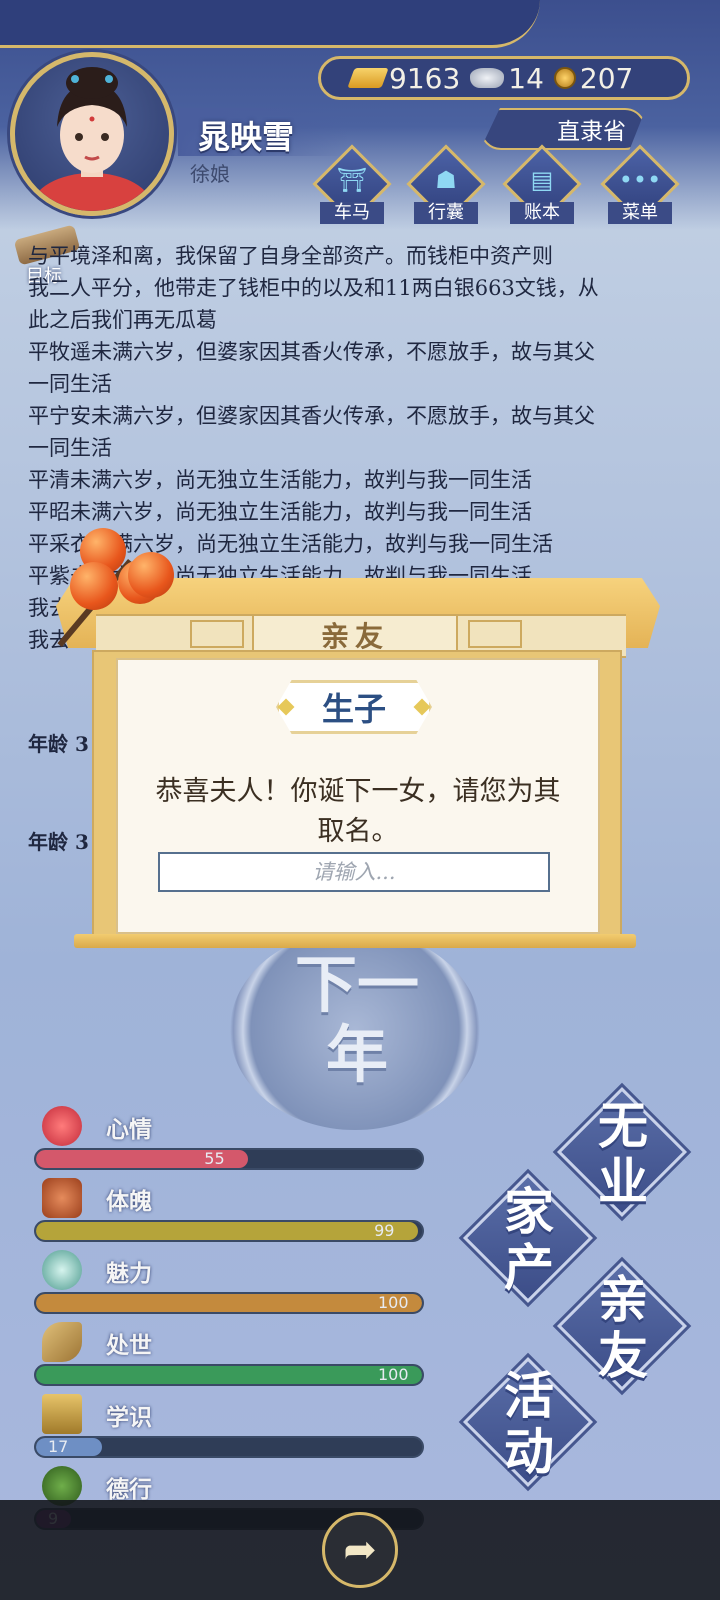  I want to click on resource-bar: 9163 14 207, so click(504, 78).